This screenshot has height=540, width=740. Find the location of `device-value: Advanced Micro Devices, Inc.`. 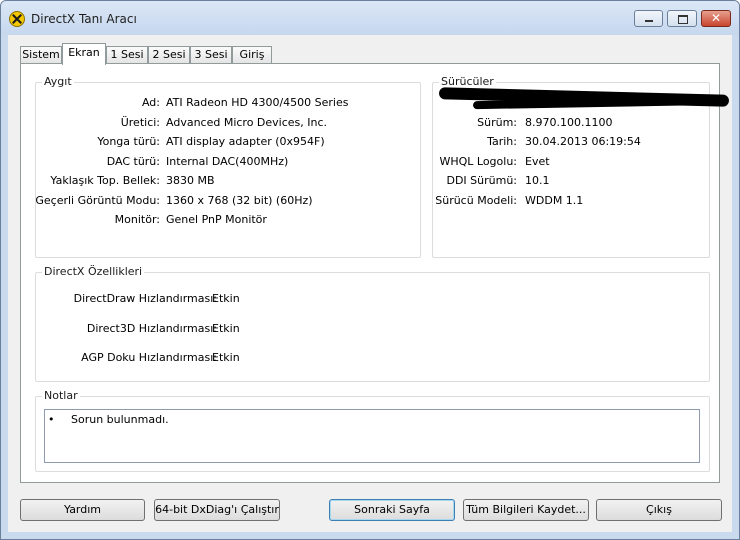

device-value: Advanced Micro Devices, Inc. is located at coordinates (247, 122).